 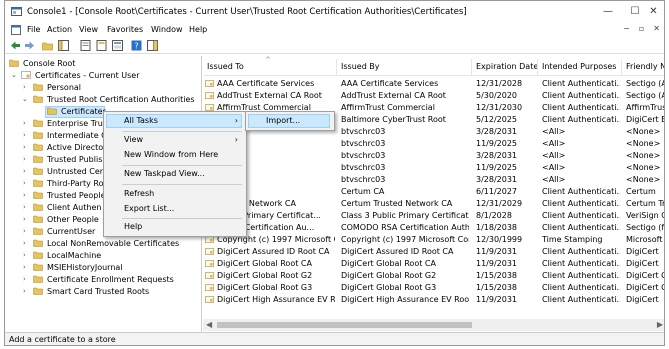 What do you see at coordinates (645, 66) in the screenshot?
I see `column-header-friendly-name: Friendly Nam` at bounding box center [645, 66].